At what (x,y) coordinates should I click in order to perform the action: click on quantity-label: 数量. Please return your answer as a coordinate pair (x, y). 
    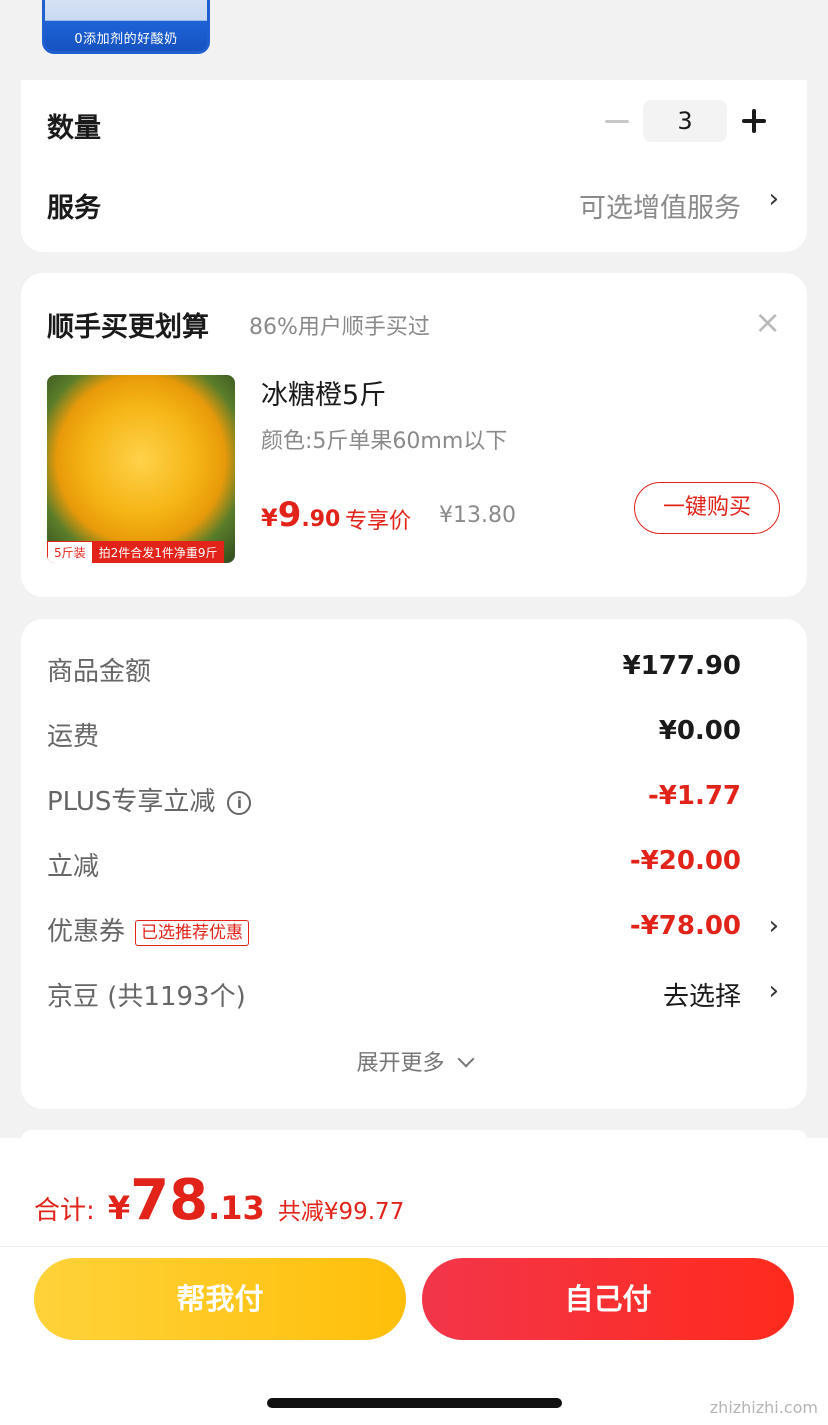
    Looking at the image, I should click on (74, 128).